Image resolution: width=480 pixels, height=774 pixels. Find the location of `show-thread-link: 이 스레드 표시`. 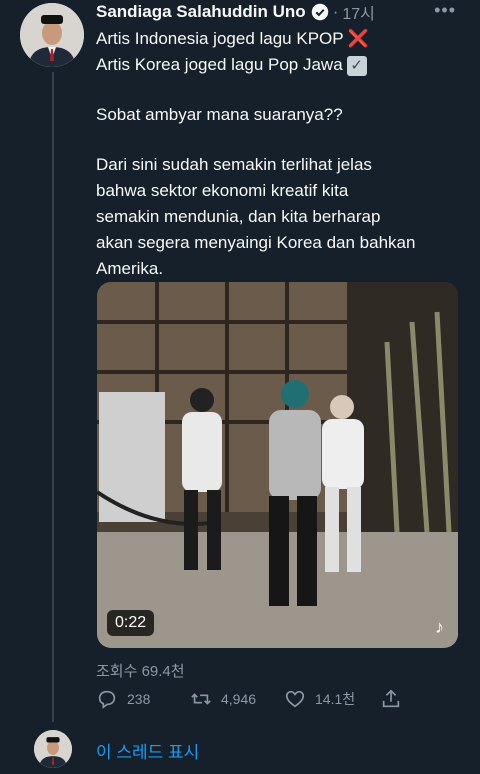

show-thread-link: 이 스레드 표시 is located at coordinates (147, 750).